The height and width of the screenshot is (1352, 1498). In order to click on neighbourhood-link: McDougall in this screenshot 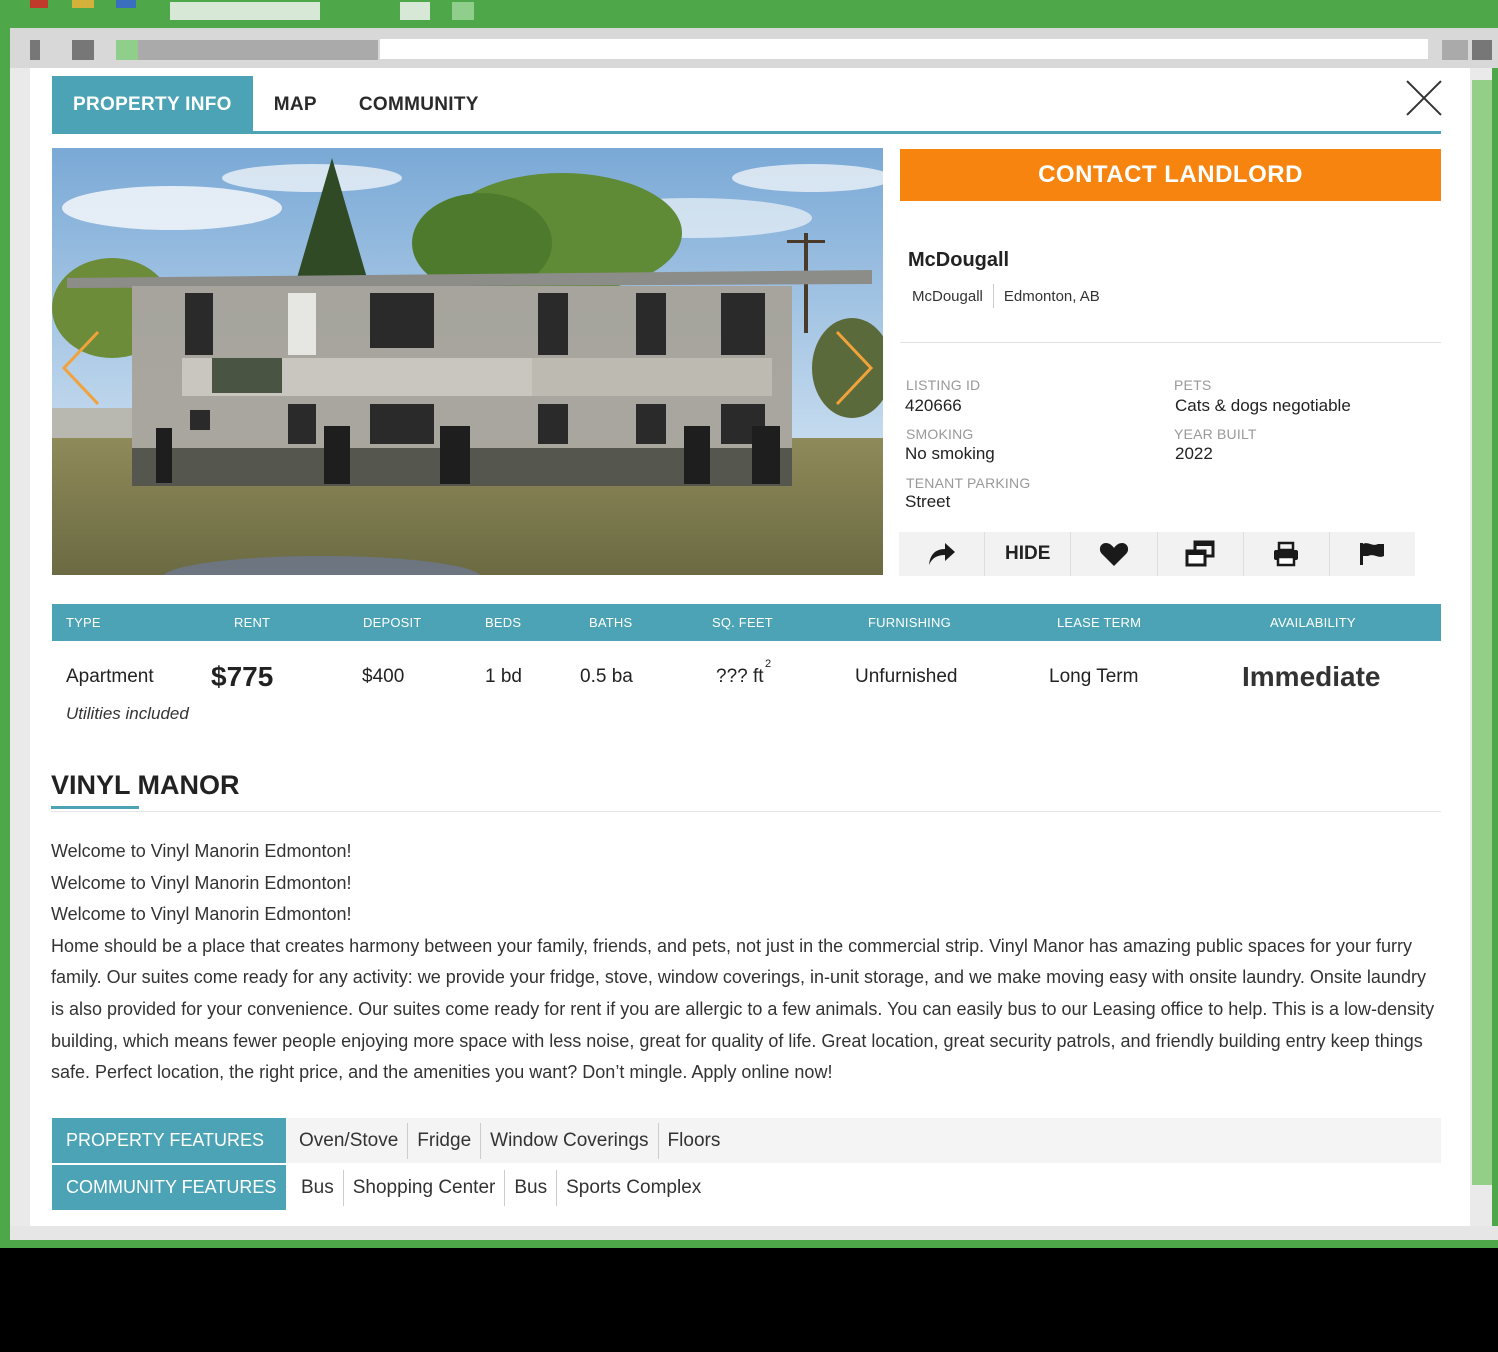, I will do `click(947, 296)`.